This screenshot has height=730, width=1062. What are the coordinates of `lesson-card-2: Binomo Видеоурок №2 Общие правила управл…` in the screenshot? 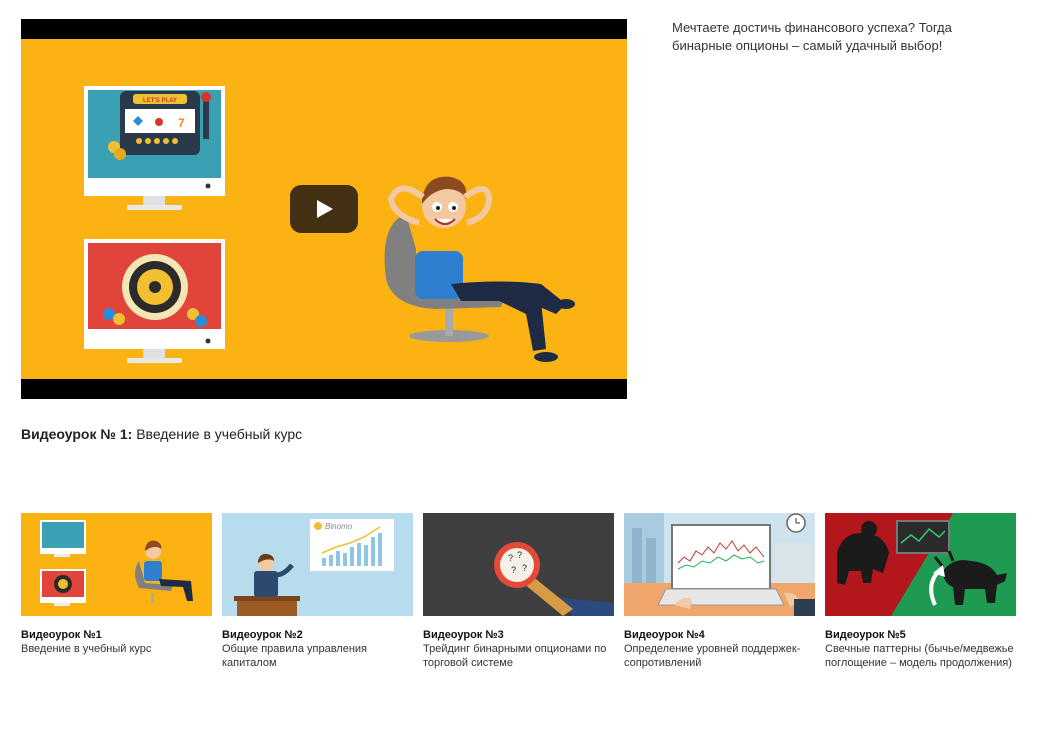 It's located at (317, 591).